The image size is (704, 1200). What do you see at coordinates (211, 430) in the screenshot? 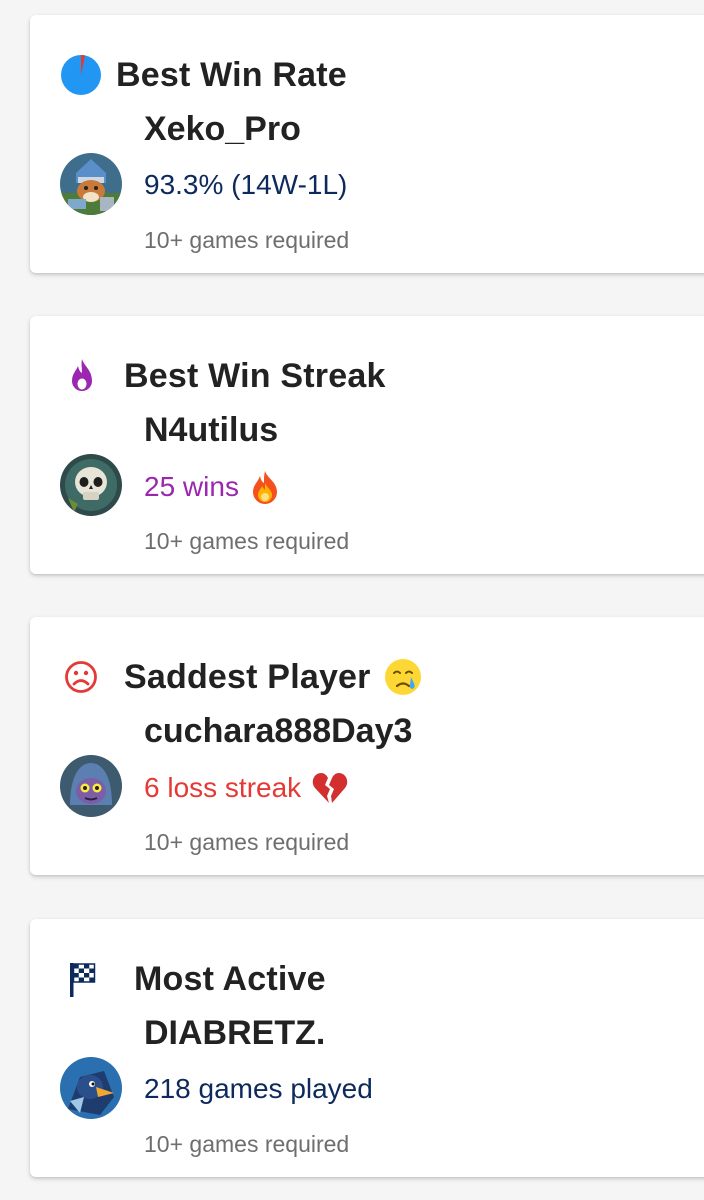
I see `player-name: N4utilus` at bounding box center [211, 430].